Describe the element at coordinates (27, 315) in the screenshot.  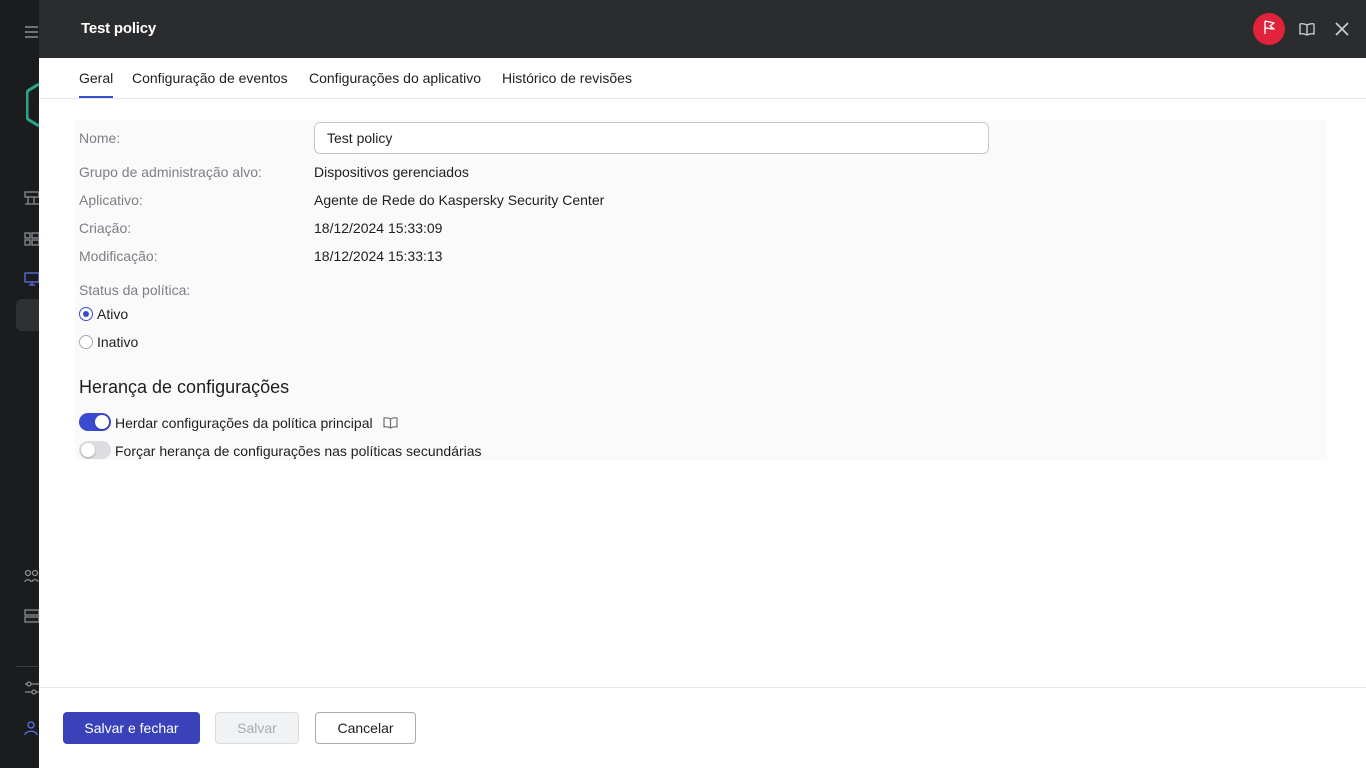
I see `sidebar-active-item` at that location.